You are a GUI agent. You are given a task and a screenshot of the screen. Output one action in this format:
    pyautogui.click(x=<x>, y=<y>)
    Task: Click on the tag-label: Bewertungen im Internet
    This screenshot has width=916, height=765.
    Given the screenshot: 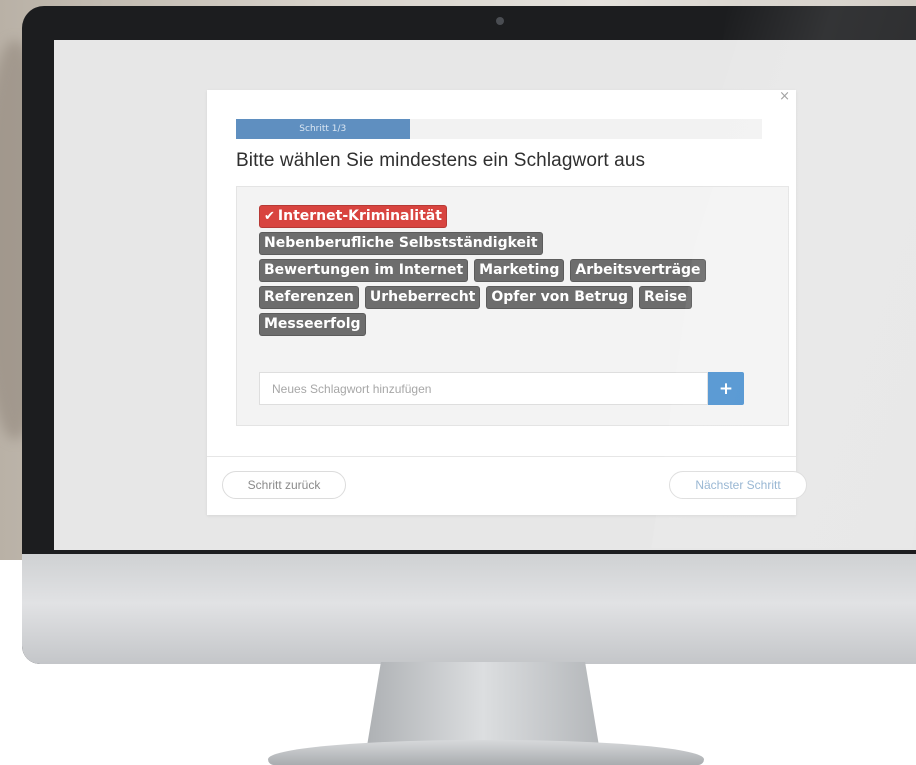 What is the action you would take?
    pyautogui.click(x=364, y=270)
    